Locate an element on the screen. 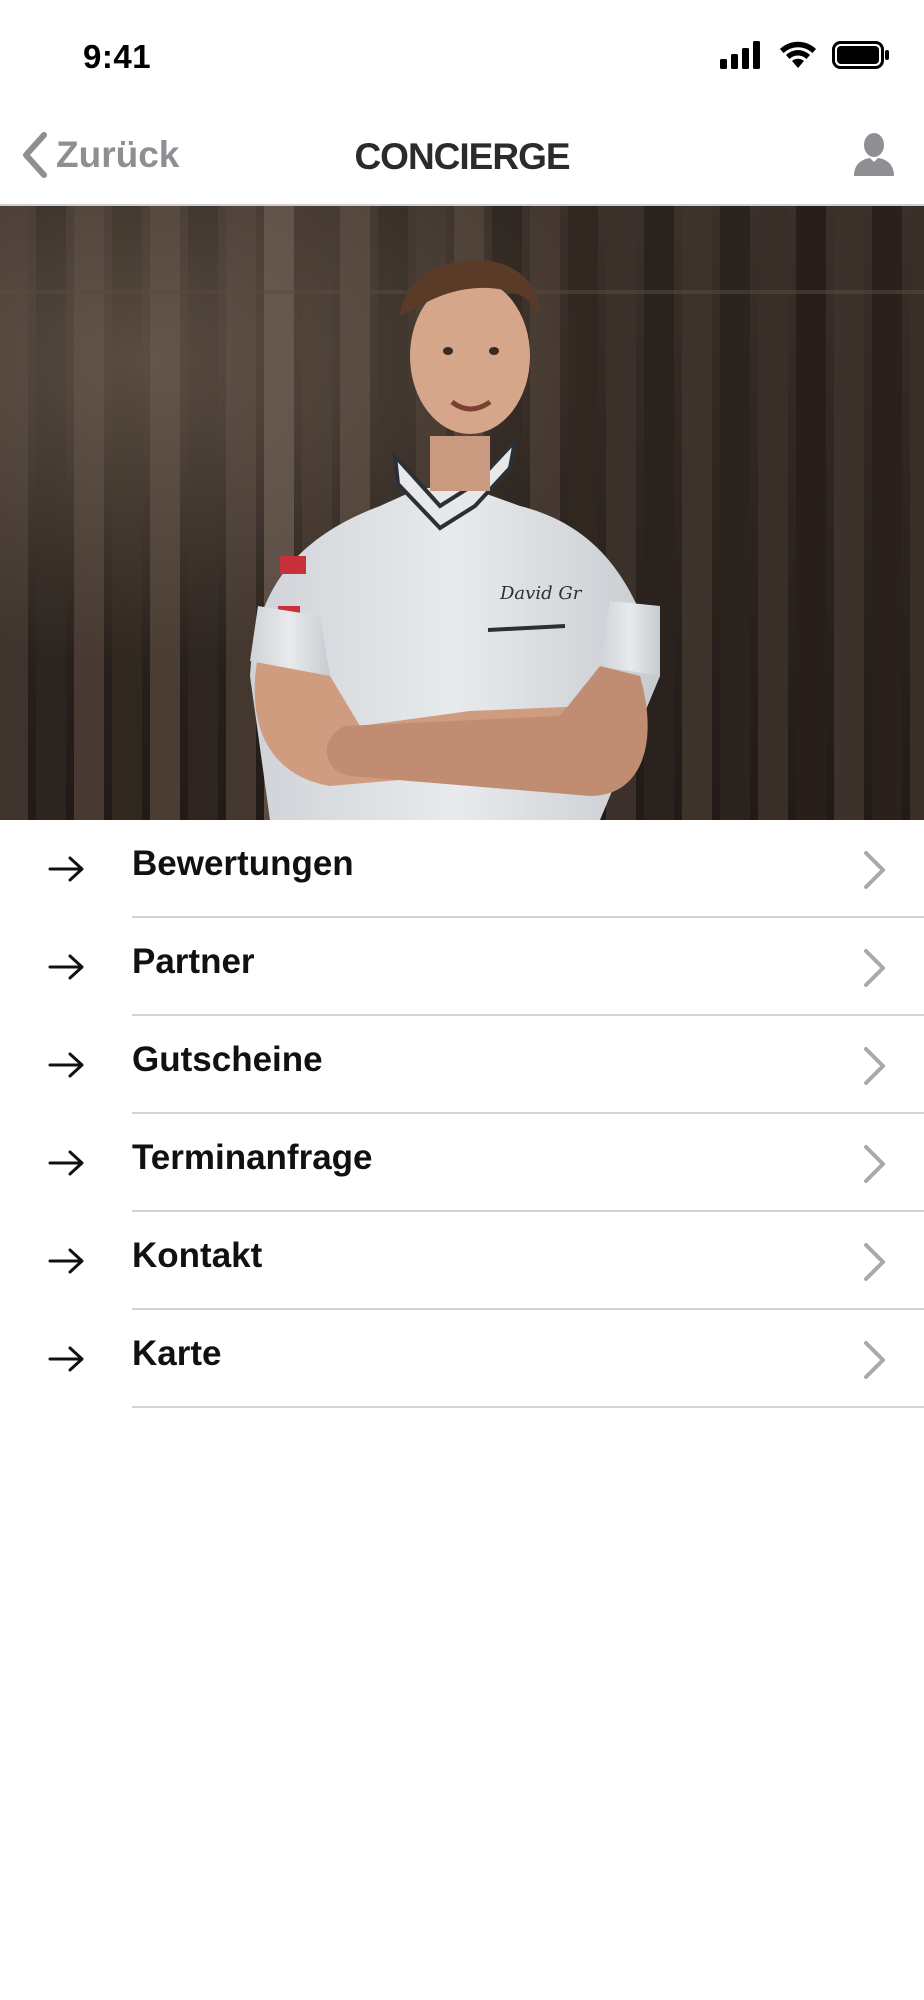  navigation-bar: Zurück CONCIERGE is located at coordinates (462, 158).